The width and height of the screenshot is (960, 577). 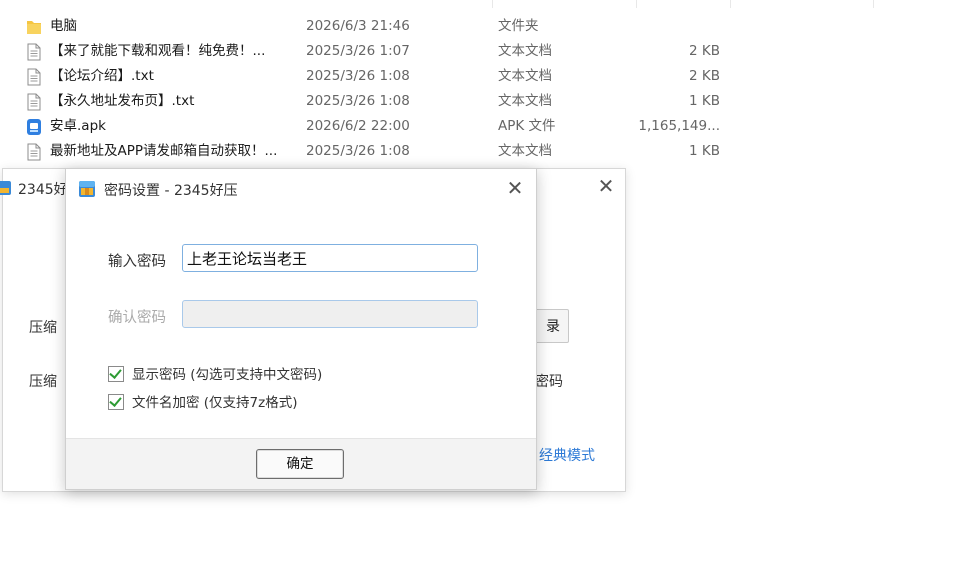 I want to click on file-row: 【永久地址发布页】.txt 2025/3/26 1:08 文本文档 1 KB, so click(x=480, y=101).